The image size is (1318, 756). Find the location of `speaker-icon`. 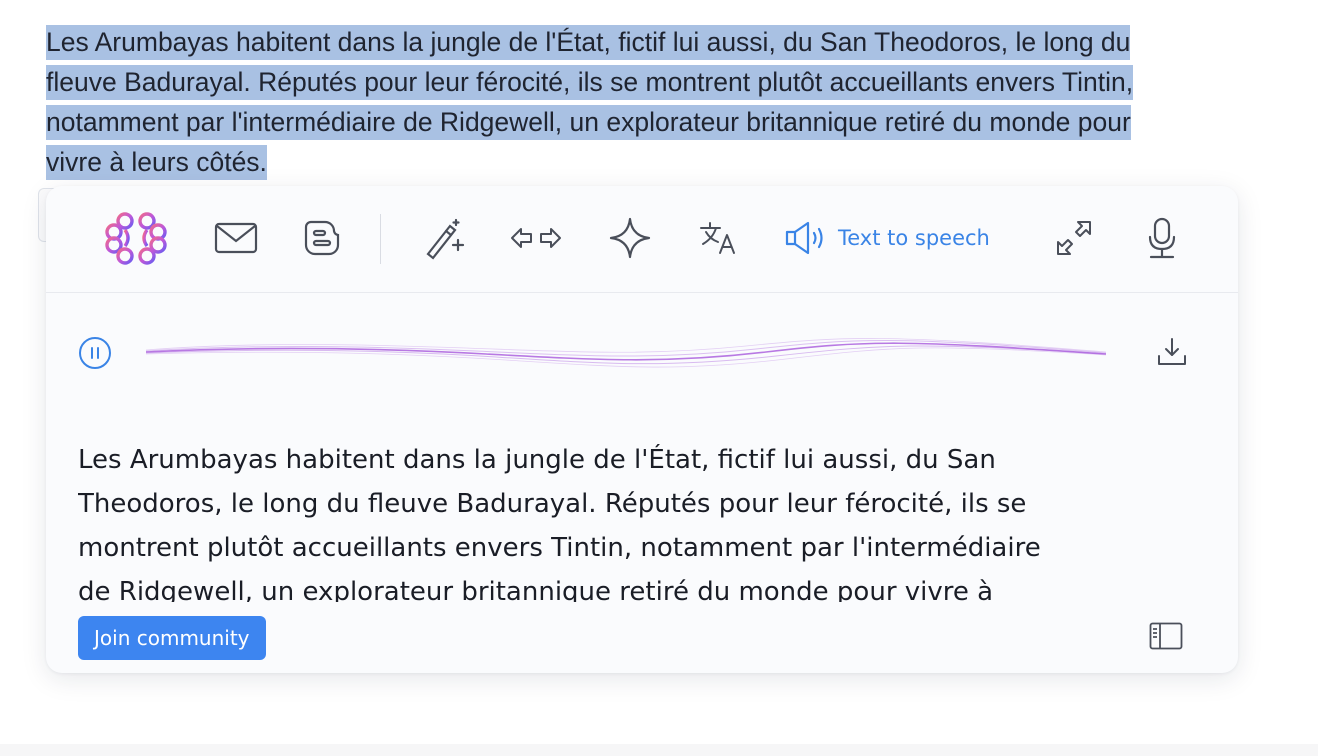

speaker-icon is located at coordinates (806, 238).